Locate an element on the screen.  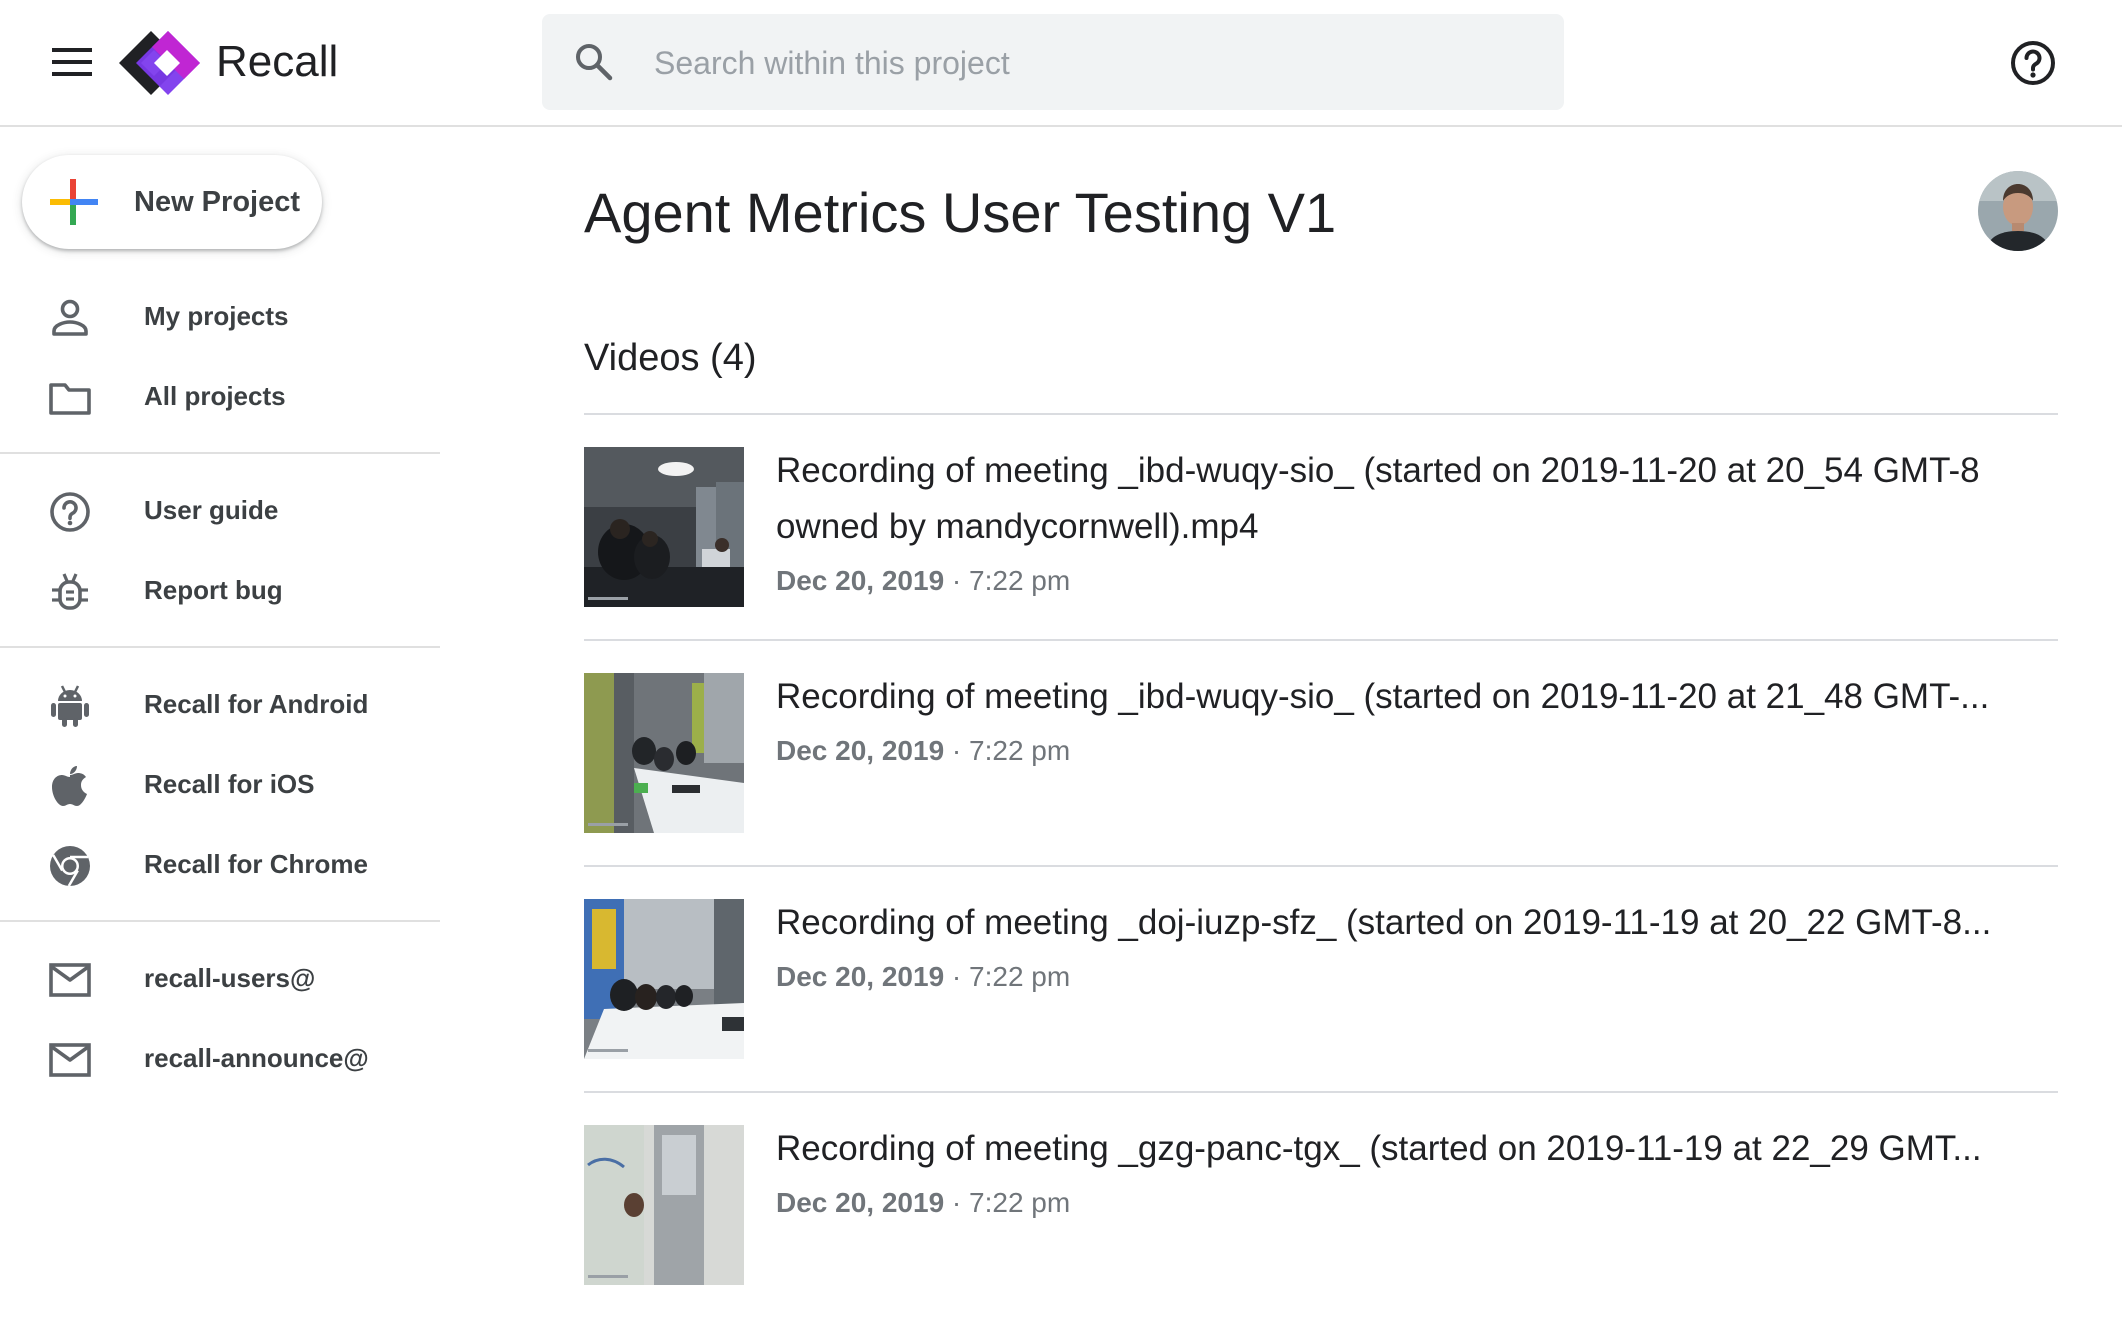
new-project-button: New Project is located at coordinates (172, 202).